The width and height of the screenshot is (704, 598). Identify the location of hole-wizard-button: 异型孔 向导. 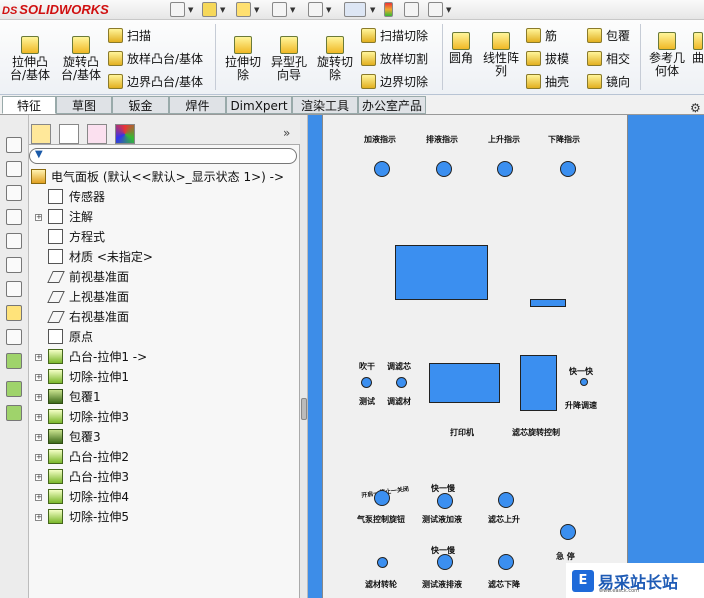
(289, 59).